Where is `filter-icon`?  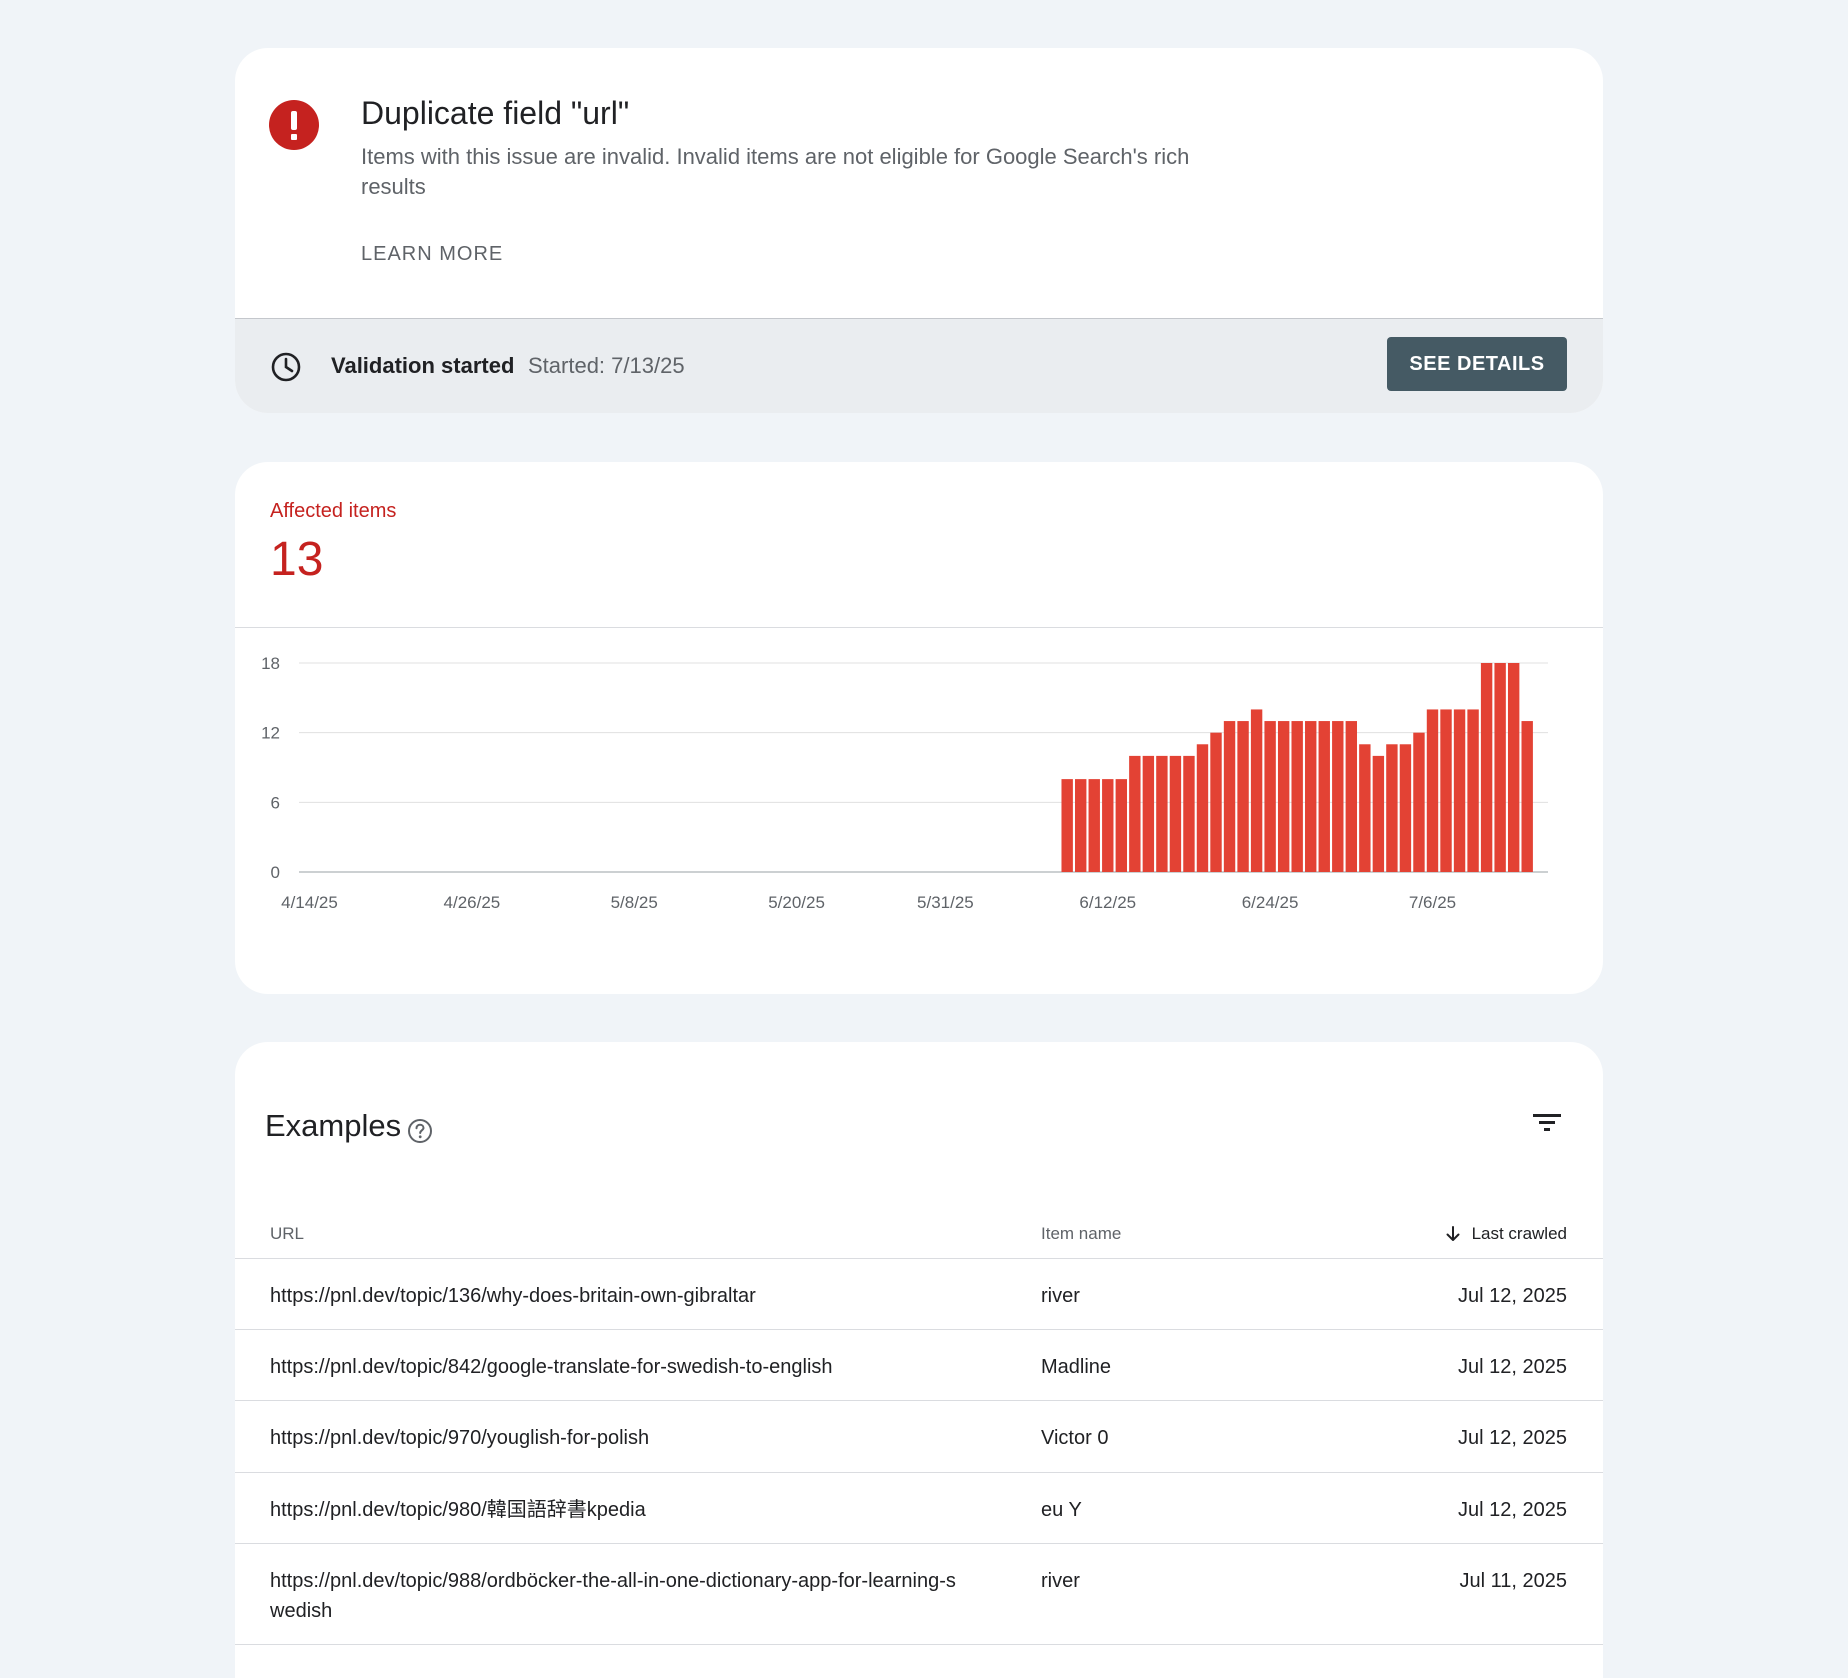 filter-icon is located at coordinates (1547, 1123).